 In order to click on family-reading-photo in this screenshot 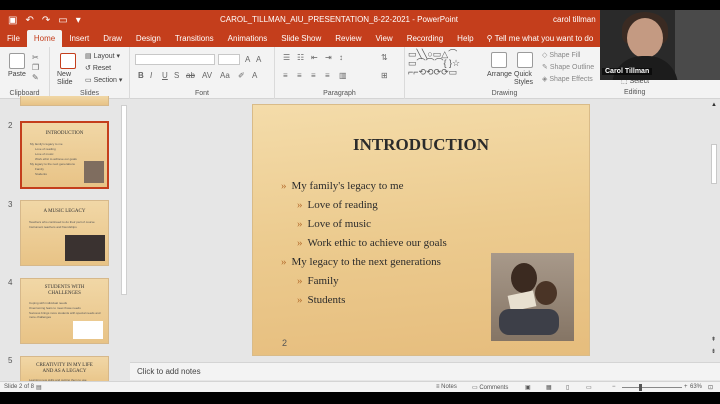, I will do `click(532, 297)`.